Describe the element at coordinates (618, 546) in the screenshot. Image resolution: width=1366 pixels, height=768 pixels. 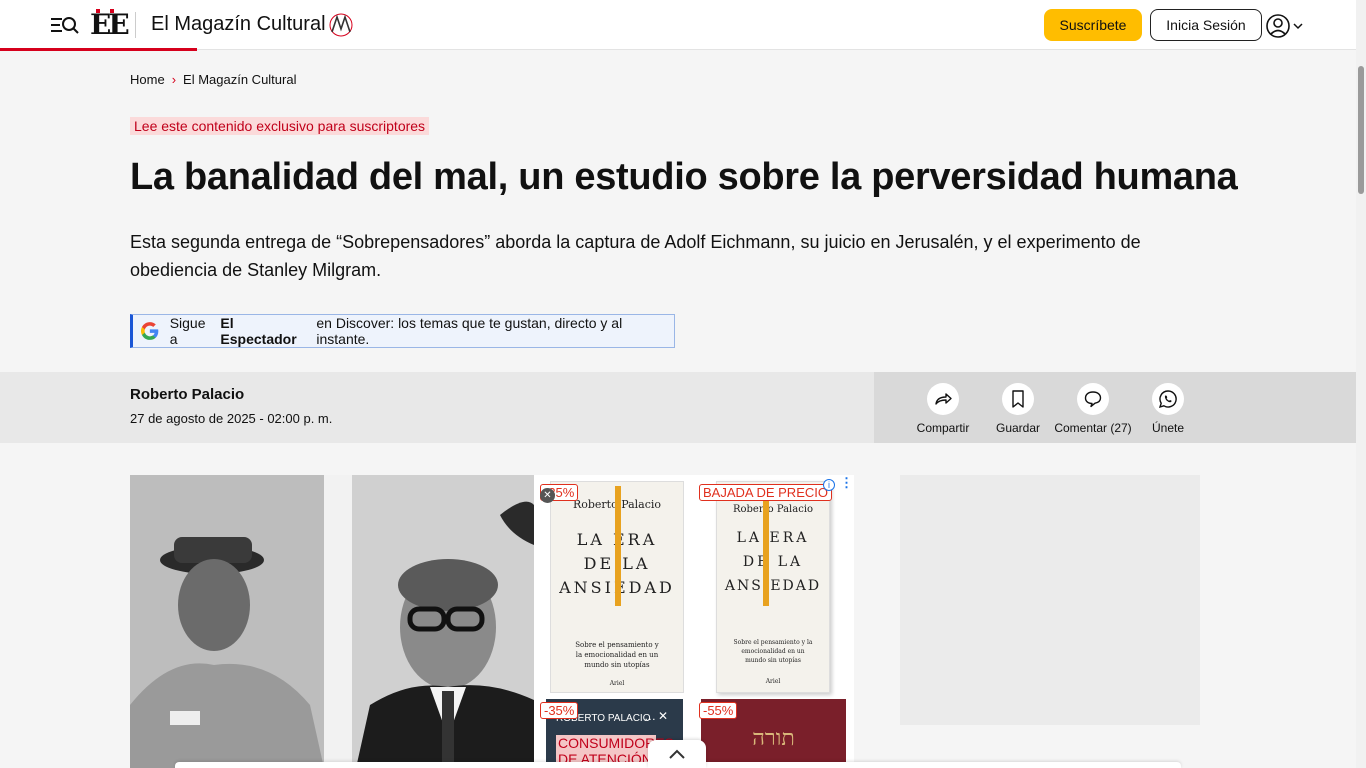
I see `pencil-illustration` at that location.